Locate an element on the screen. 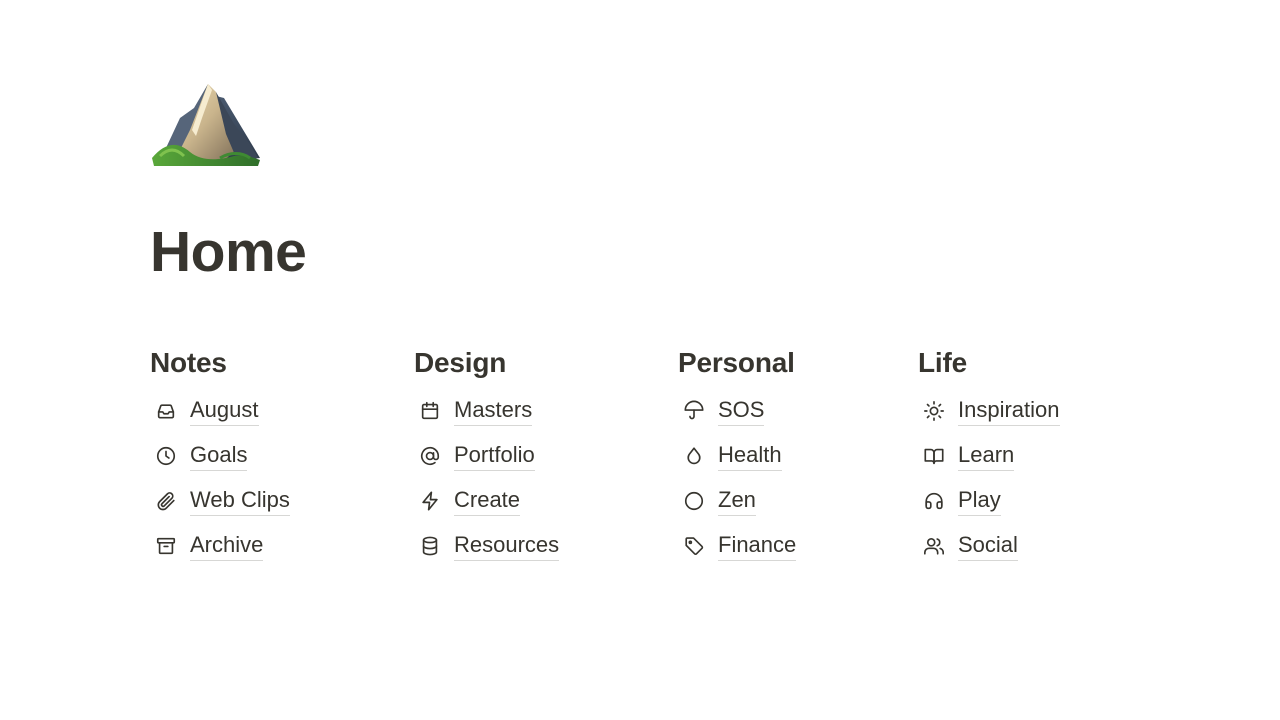 Image resolution: width=1280 pixels, height=720 pixels. link-label: Create is located at coordinates (487, 501).